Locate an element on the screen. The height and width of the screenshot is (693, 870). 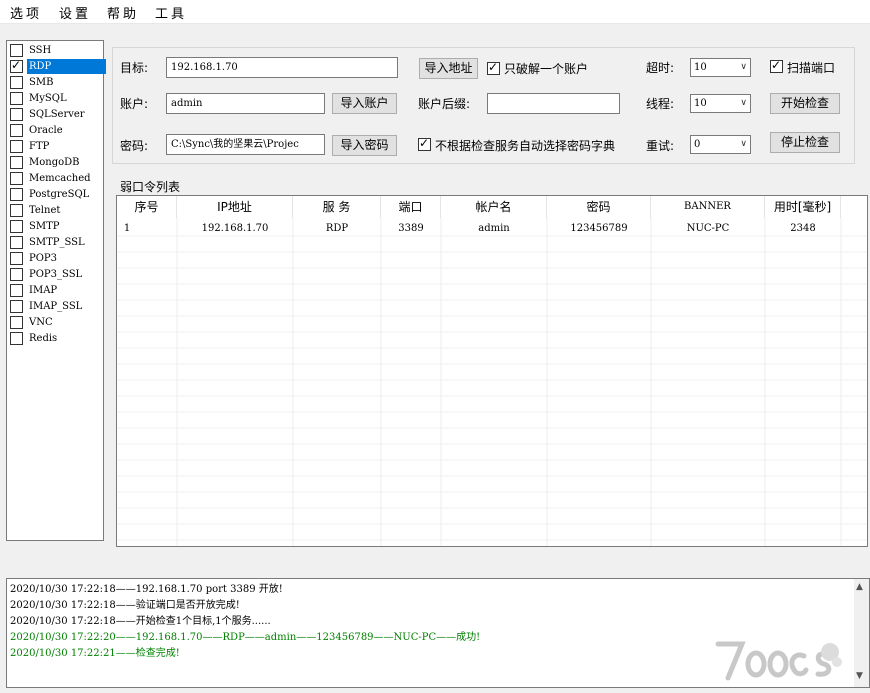
col-header-ip: IP地址 is located at coordinates (235, 207).